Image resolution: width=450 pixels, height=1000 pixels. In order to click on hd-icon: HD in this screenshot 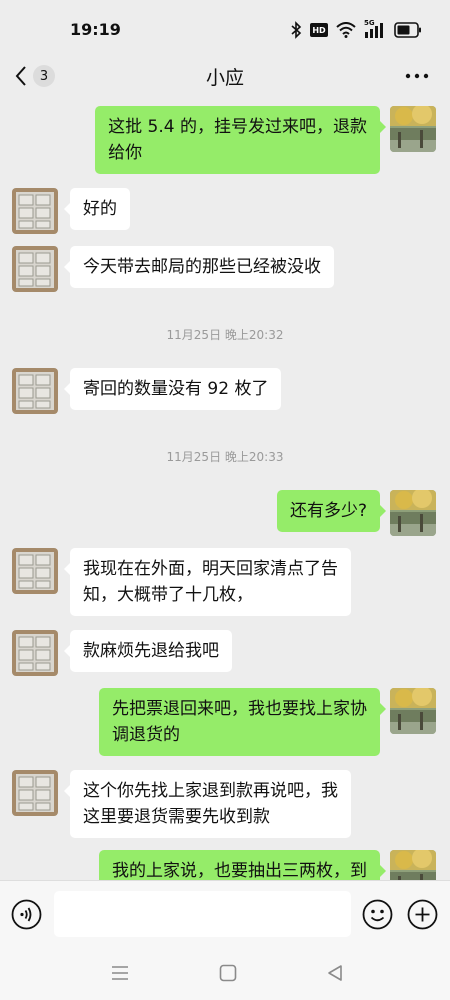, I will do `click(319, 30)`.